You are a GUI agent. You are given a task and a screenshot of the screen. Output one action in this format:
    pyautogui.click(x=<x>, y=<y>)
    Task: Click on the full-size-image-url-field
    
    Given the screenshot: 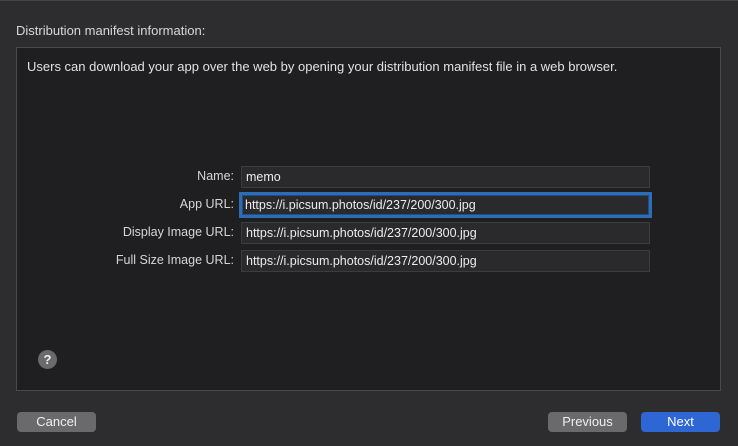 What is the action you would take?
    pyautogui.click(x=445, y=261)
    